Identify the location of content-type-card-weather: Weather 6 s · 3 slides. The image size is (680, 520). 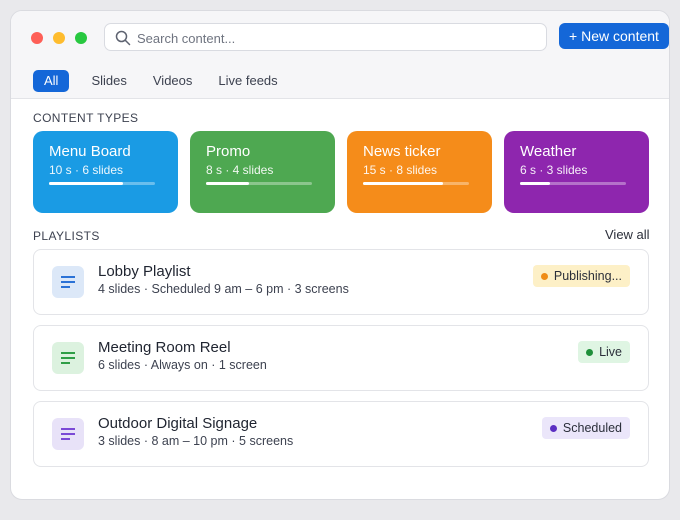
(576, 172).